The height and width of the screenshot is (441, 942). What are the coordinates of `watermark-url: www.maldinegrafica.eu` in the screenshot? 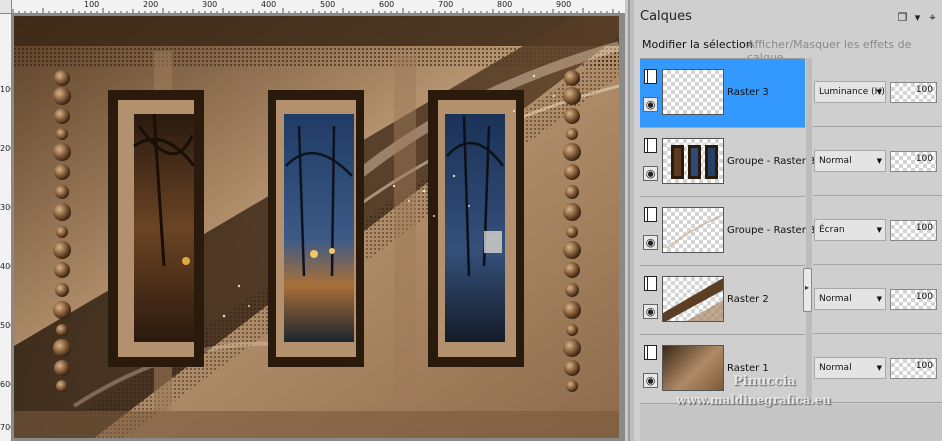 It's located at (754, 400).